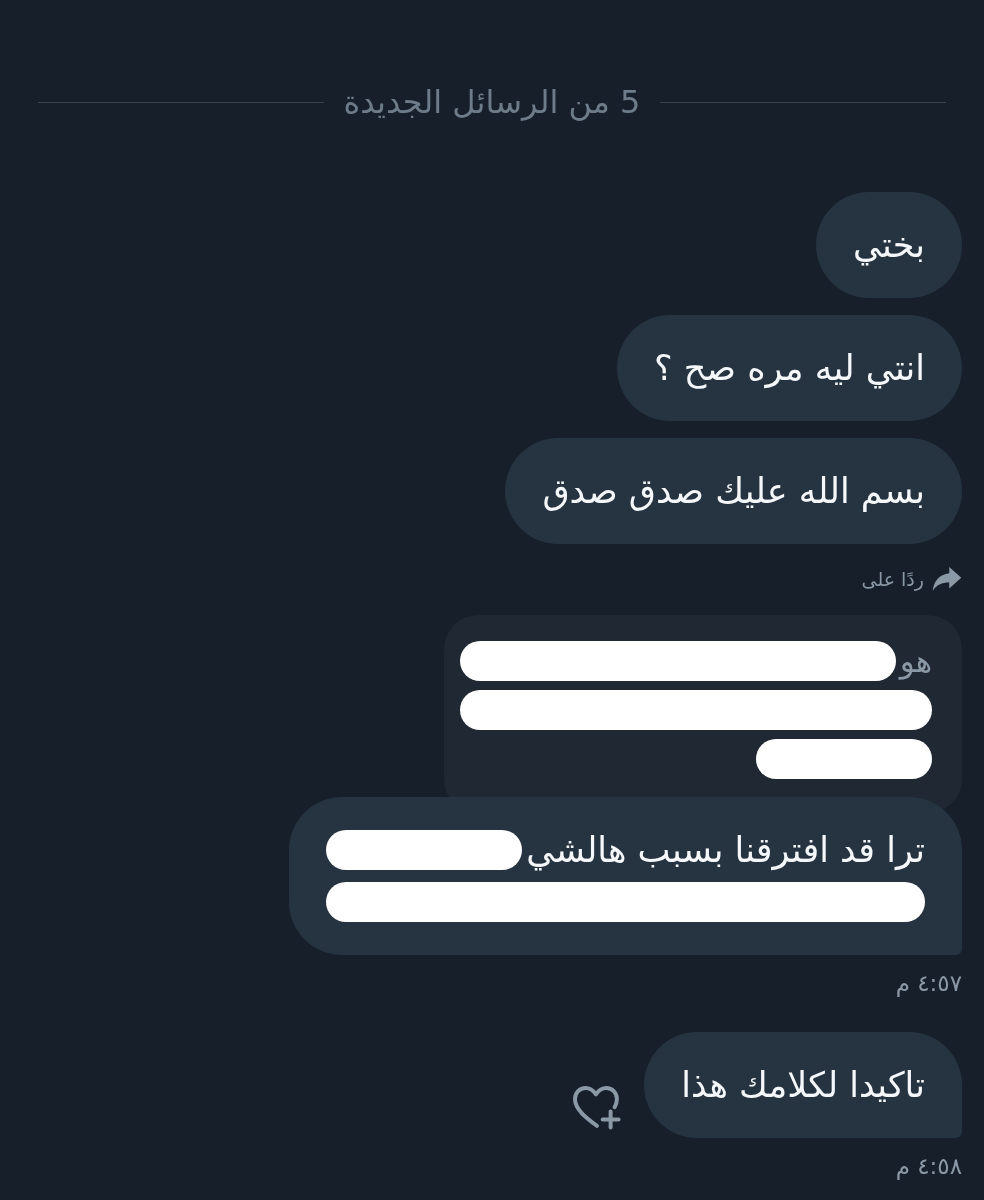 This screenshot has width=984, height=1200. I want to click on message-text: بسم الله عليك صدق صدق, so click(733, 491).